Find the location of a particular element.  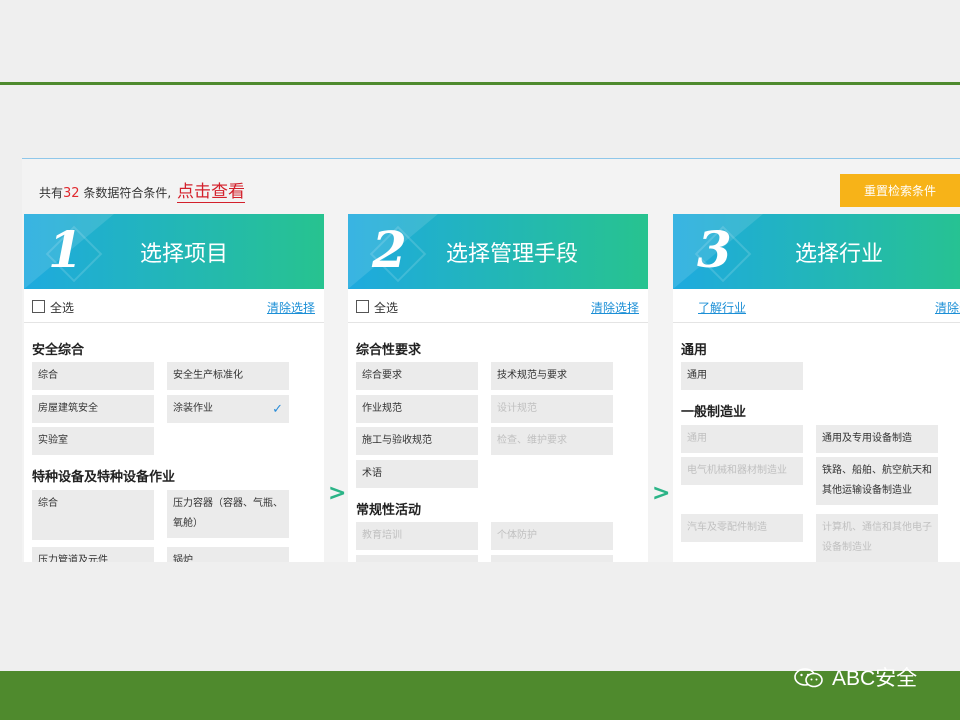

section-title: 常规性活动 is located at coordinates (389, 510).